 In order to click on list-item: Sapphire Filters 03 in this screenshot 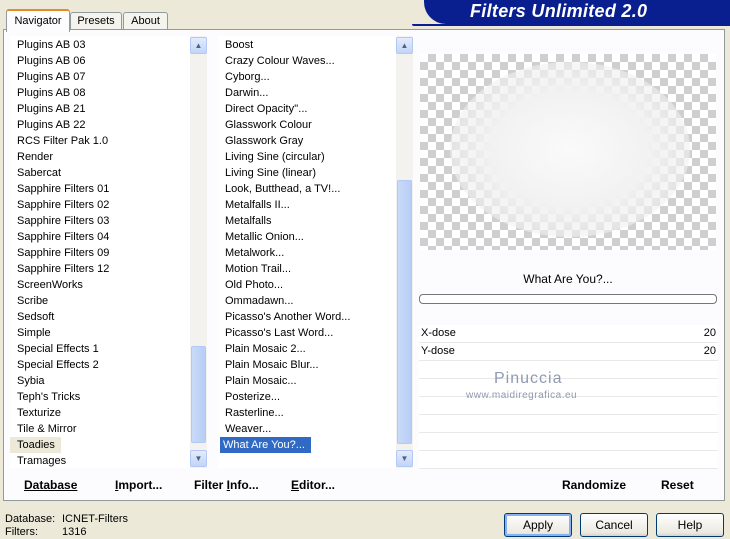, I will do `click(59, 221)`.